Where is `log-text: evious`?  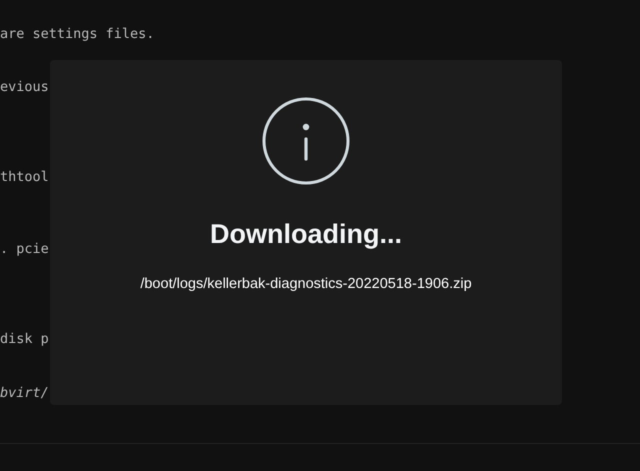
log-text: evious is located at coordinates (24, 87).